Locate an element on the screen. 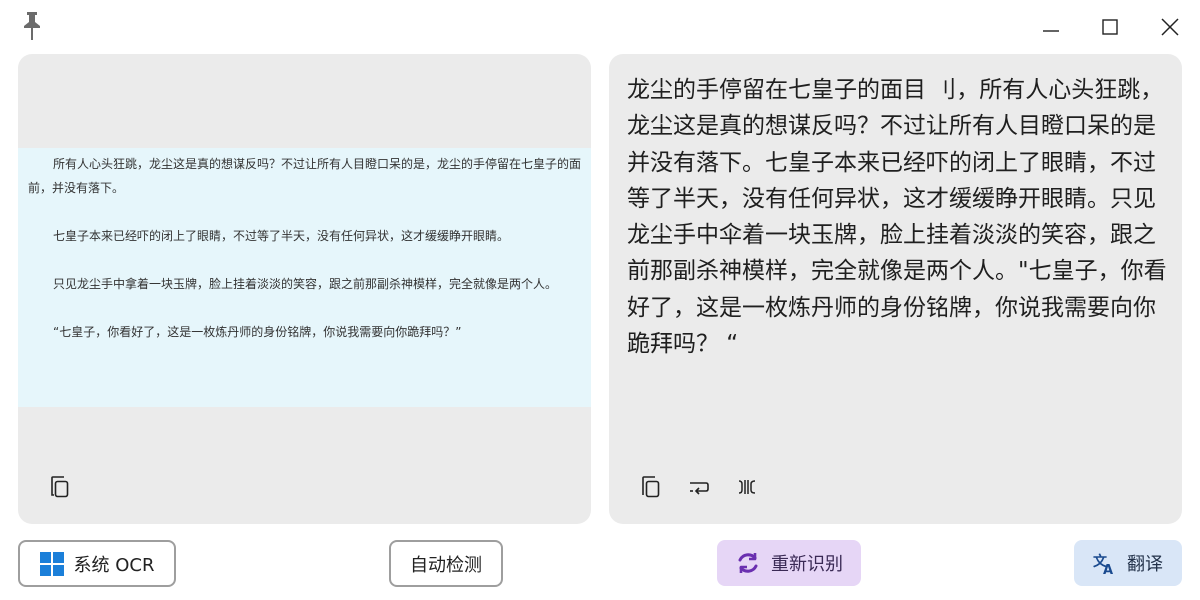 The image size is (1200, 600). auto-detect-button: 自动检测 is located at coordinates (446, 563).